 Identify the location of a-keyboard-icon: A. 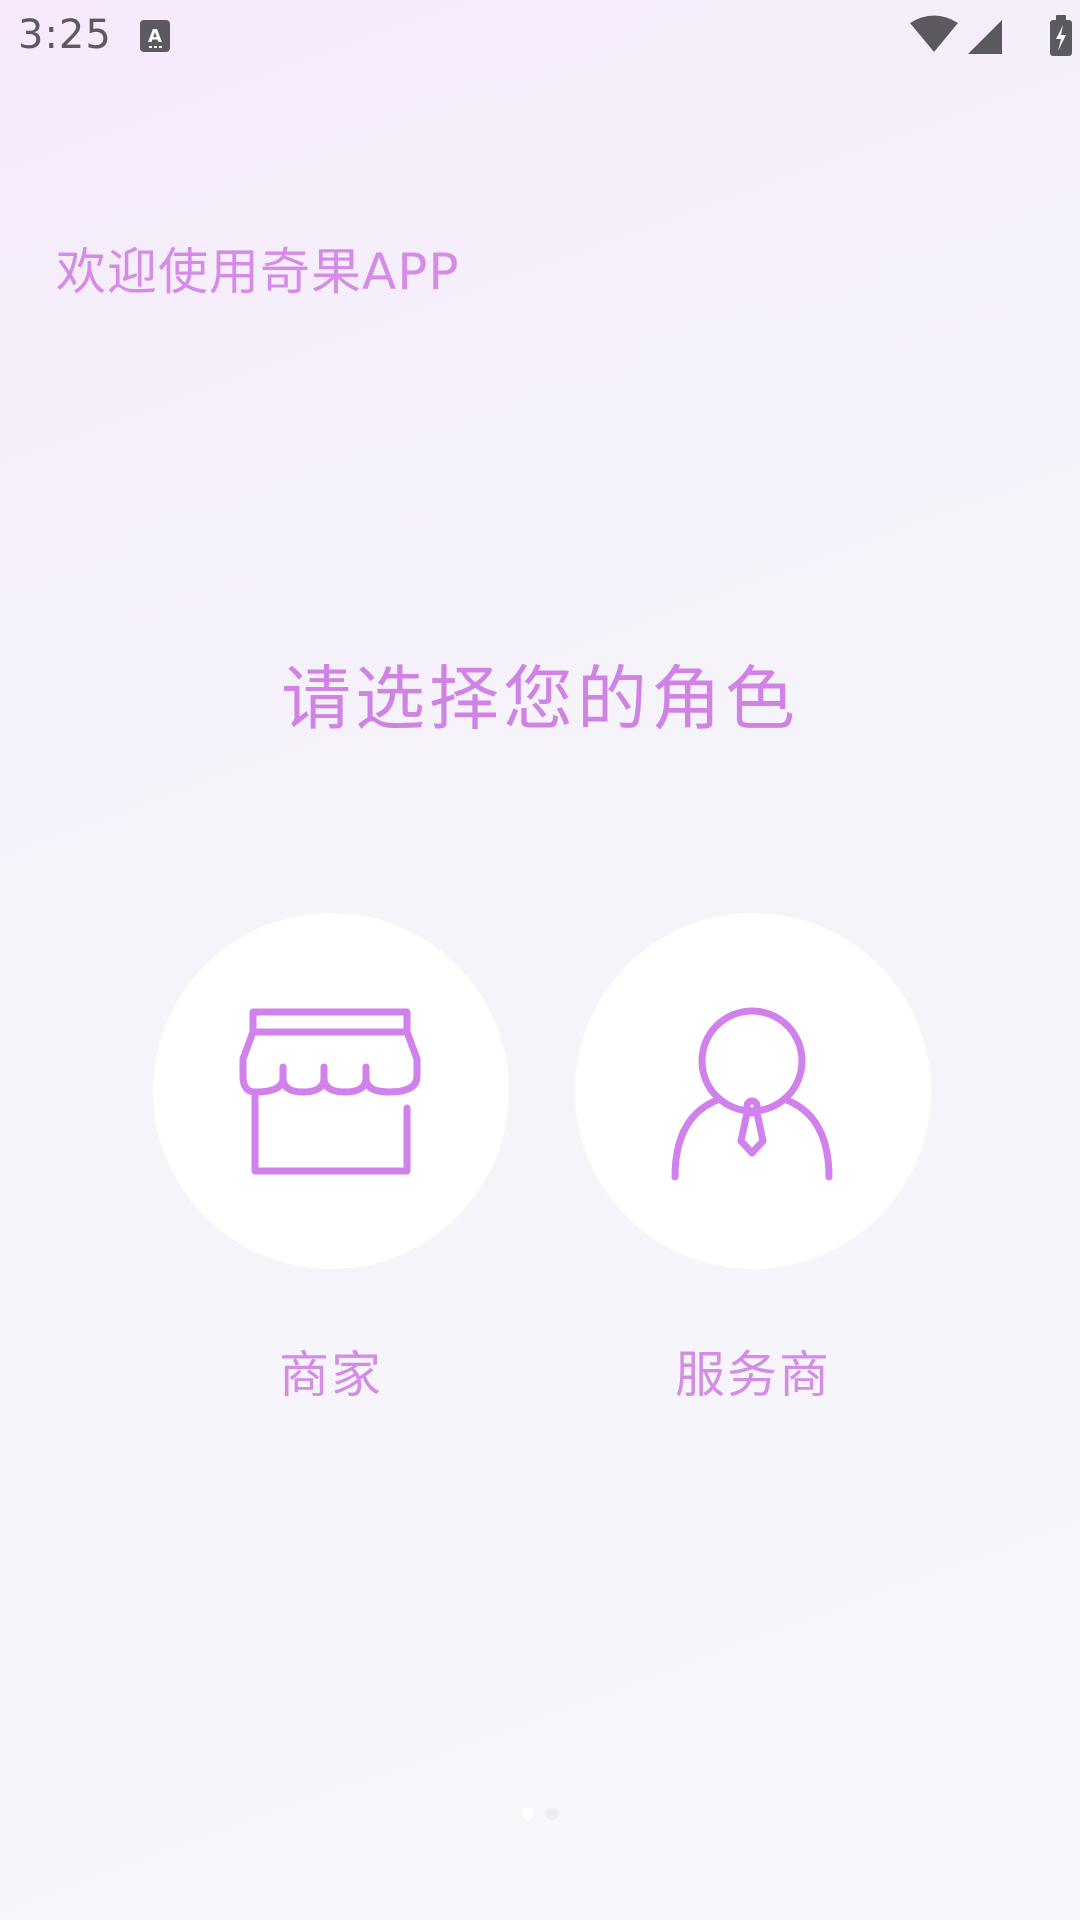
(155, 36).